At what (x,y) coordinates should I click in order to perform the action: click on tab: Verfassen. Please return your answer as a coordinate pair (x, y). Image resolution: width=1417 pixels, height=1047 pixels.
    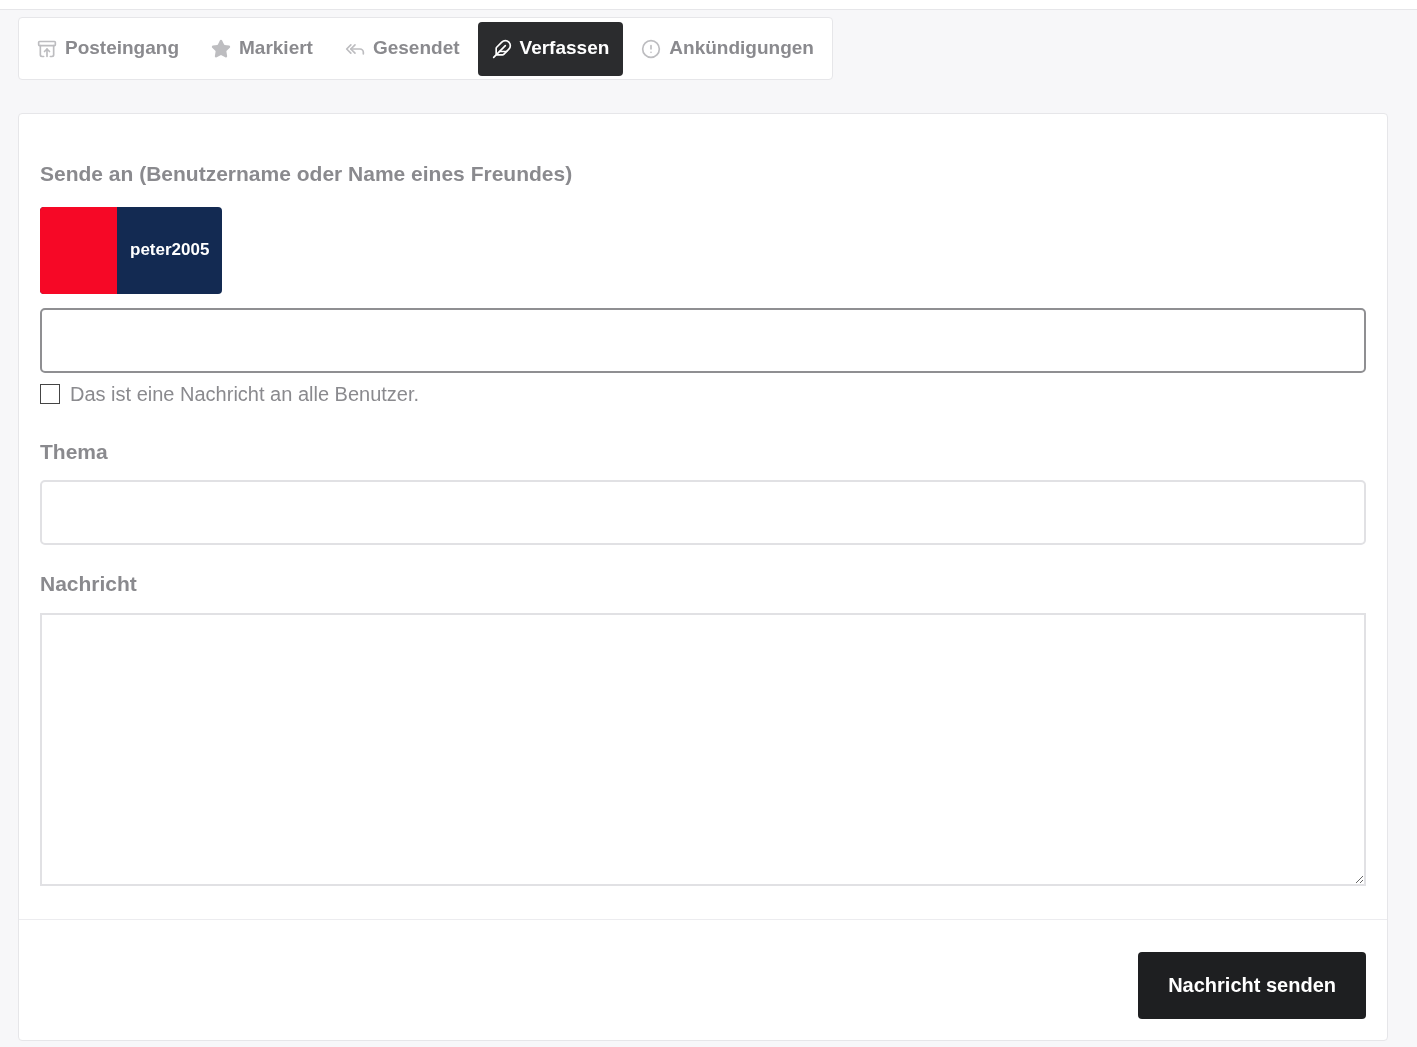
    Looking at the image, I should click on (550, 48).